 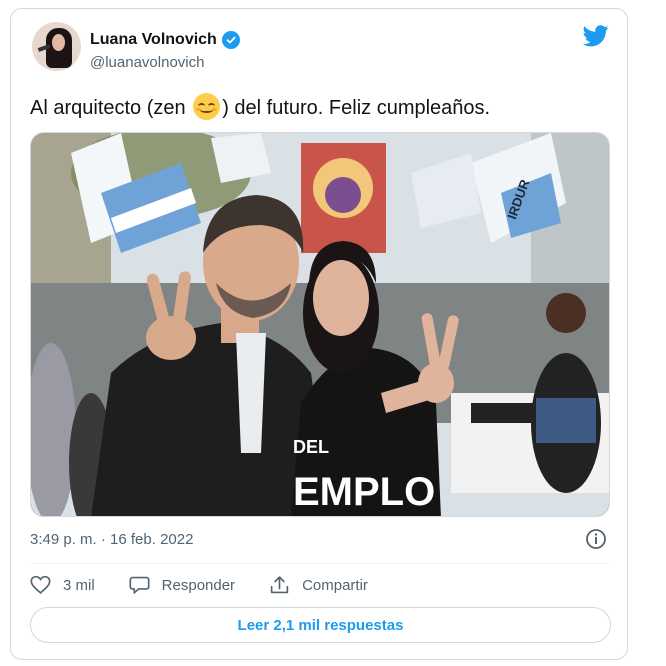 What do you see at coordinates (319, 563) in the screenshot?
I see `divider` at bounding box center [319, 563].